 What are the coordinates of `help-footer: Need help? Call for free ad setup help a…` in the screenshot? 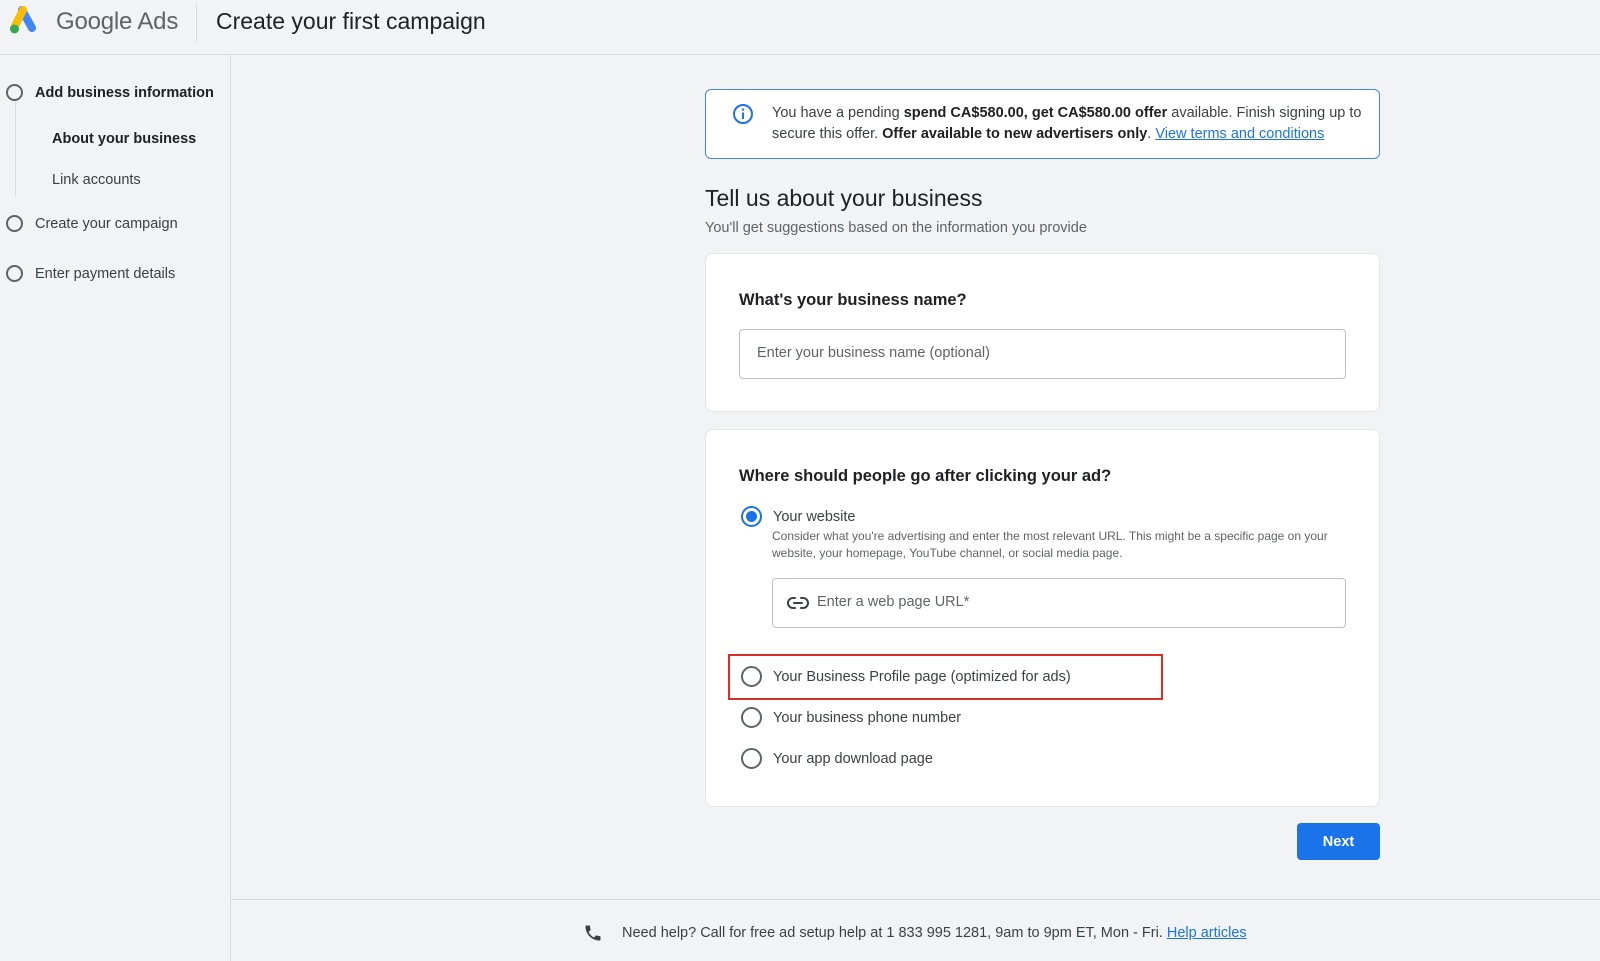 It's located at (915, 930).